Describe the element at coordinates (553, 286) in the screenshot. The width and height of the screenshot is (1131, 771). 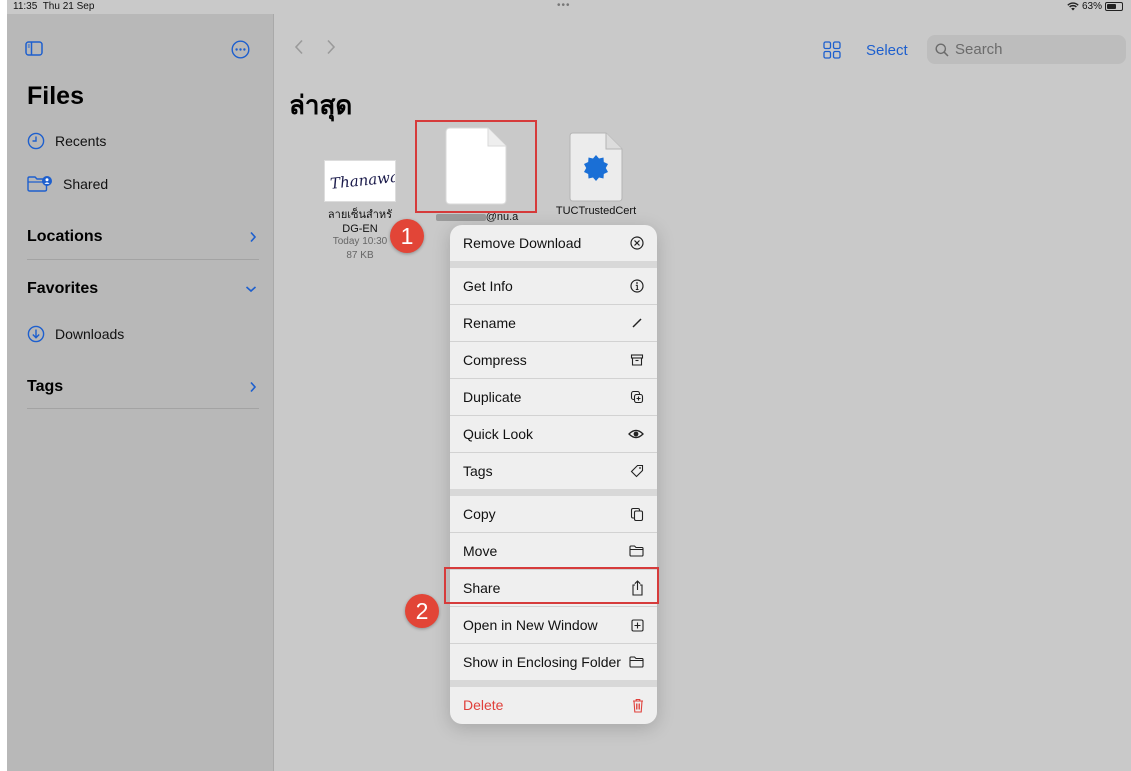
I see `menu-item-get-info: Get Info` at that location.